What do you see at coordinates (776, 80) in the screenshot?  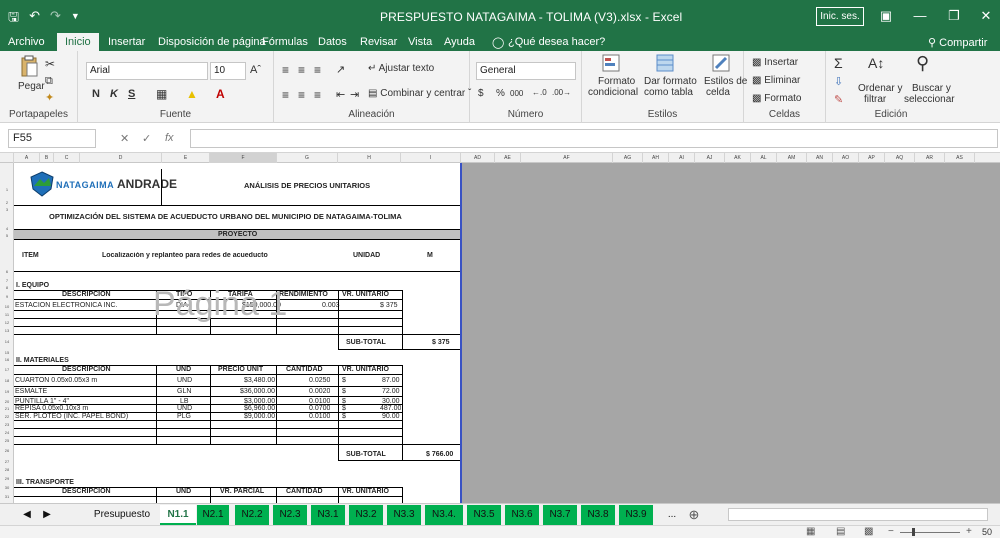 I see `delete-cells-button: ▩ Eliminar` at bounding box center [776, 80].